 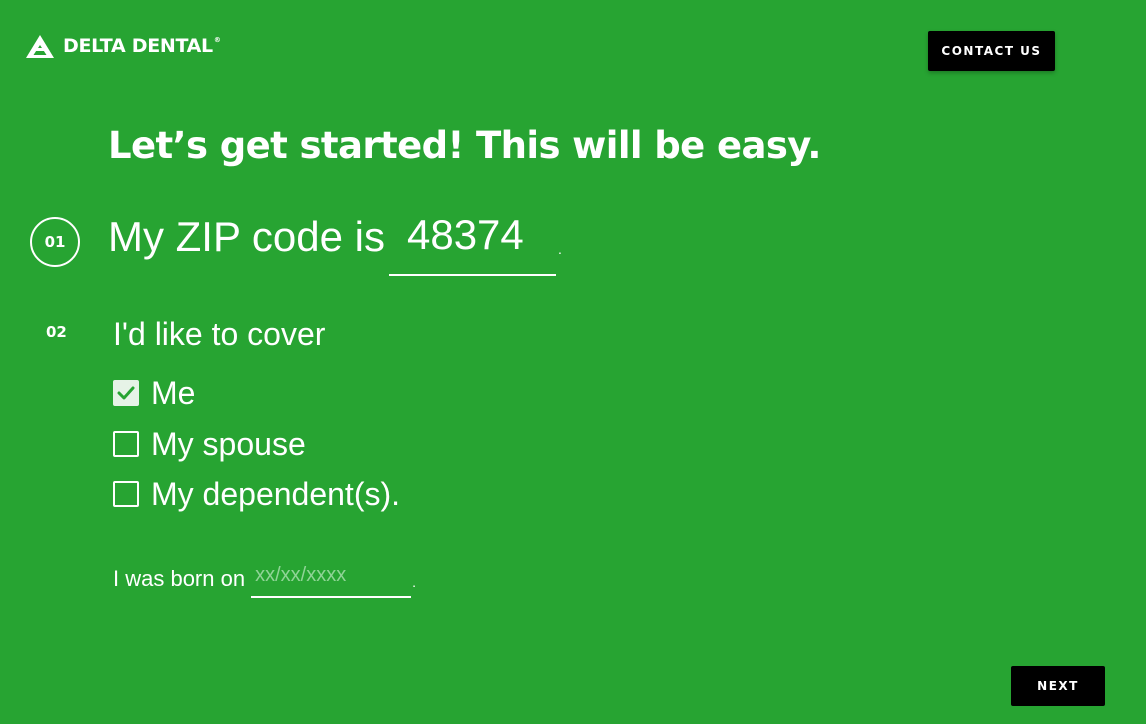 I want to click on coverage-question-label: I'd like to cover, so click(x=219, y=334).